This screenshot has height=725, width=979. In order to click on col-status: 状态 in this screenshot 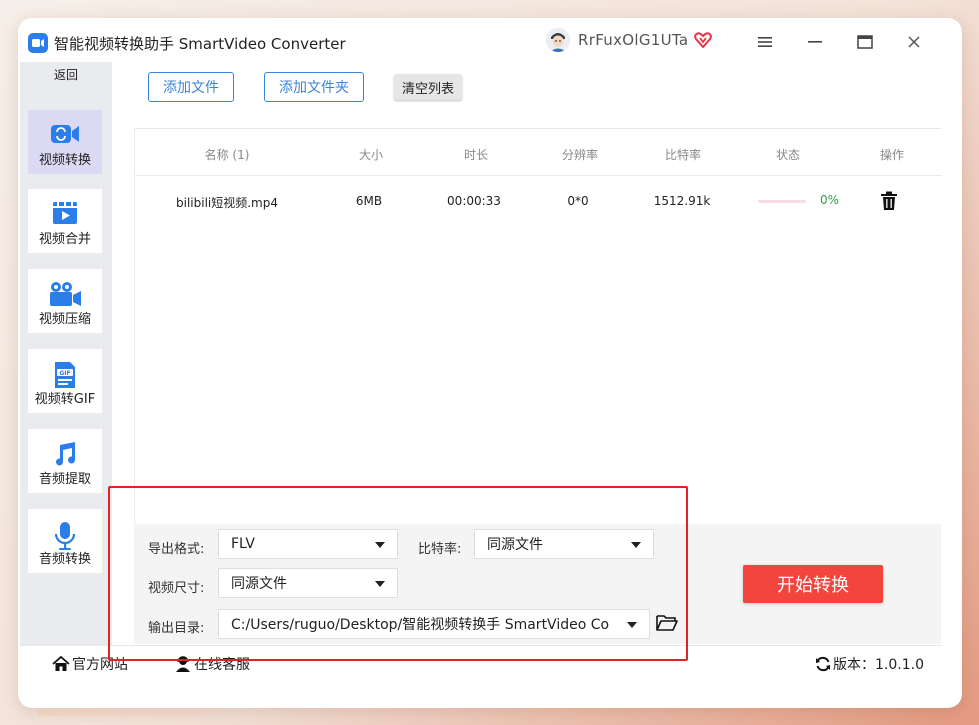, I will do `click(788, 155)`.